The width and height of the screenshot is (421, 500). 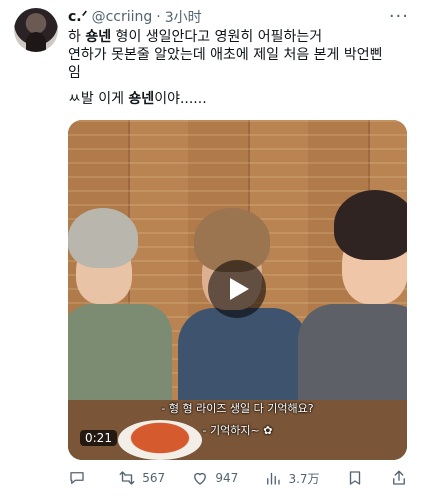 I want to click on views-button: 3.7万, so click(x=292, y=478).